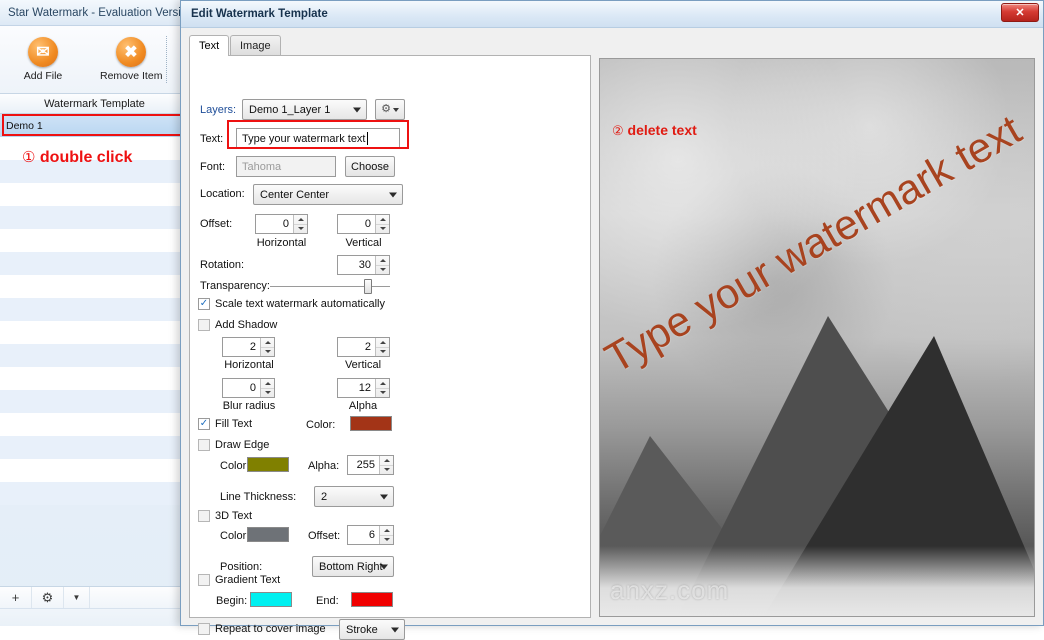 This screenshot has width=1044, height=640. What do you see at coordinates (271, 599) in the screenshot?
I see `gradient-begin-swatch` at bounding box center [271, 599].